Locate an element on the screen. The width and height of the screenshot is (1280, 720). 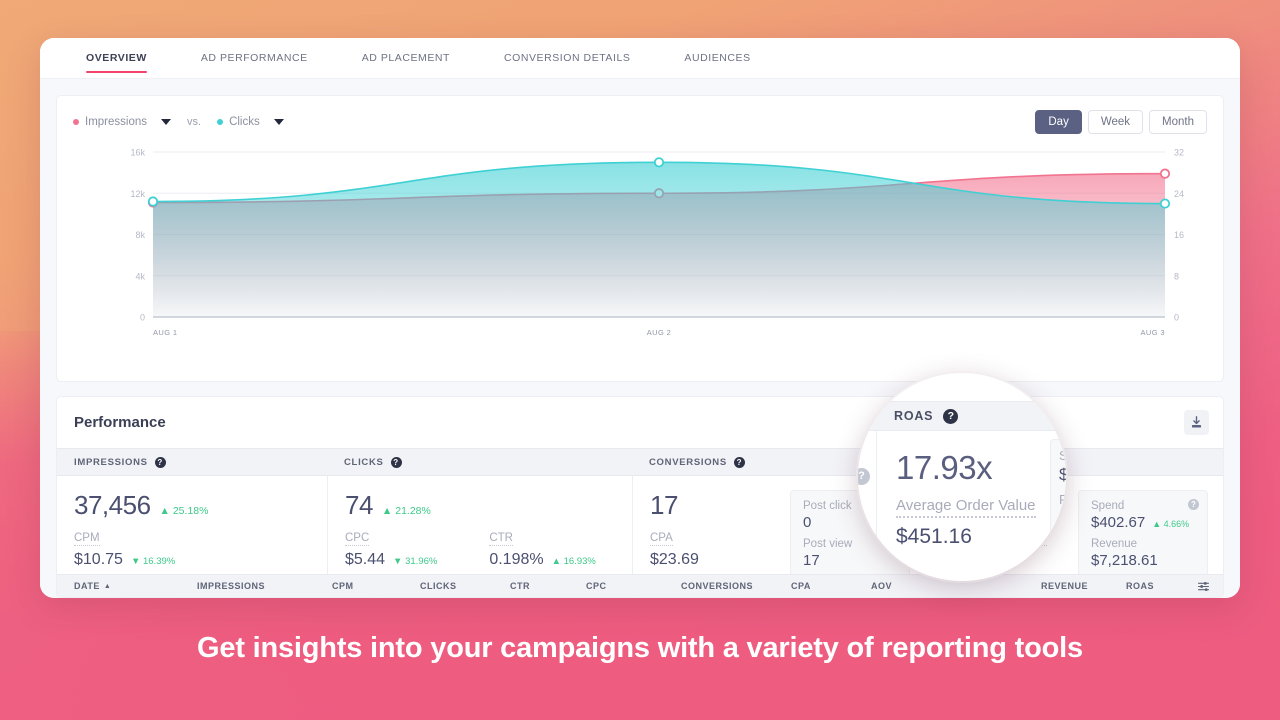
table-header-aov: AOV is located at coordinates (956, 586).